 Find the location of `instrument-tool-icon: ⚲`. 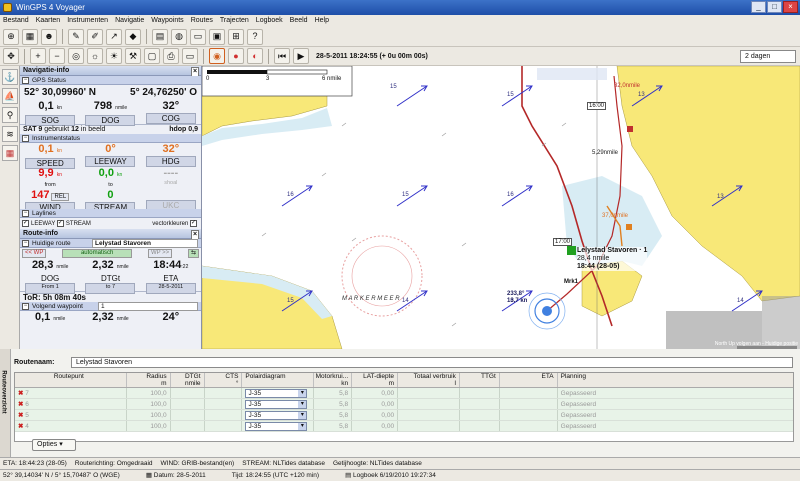

instrument-tool-icon: ⚲ is located at coordinates (10, 115).